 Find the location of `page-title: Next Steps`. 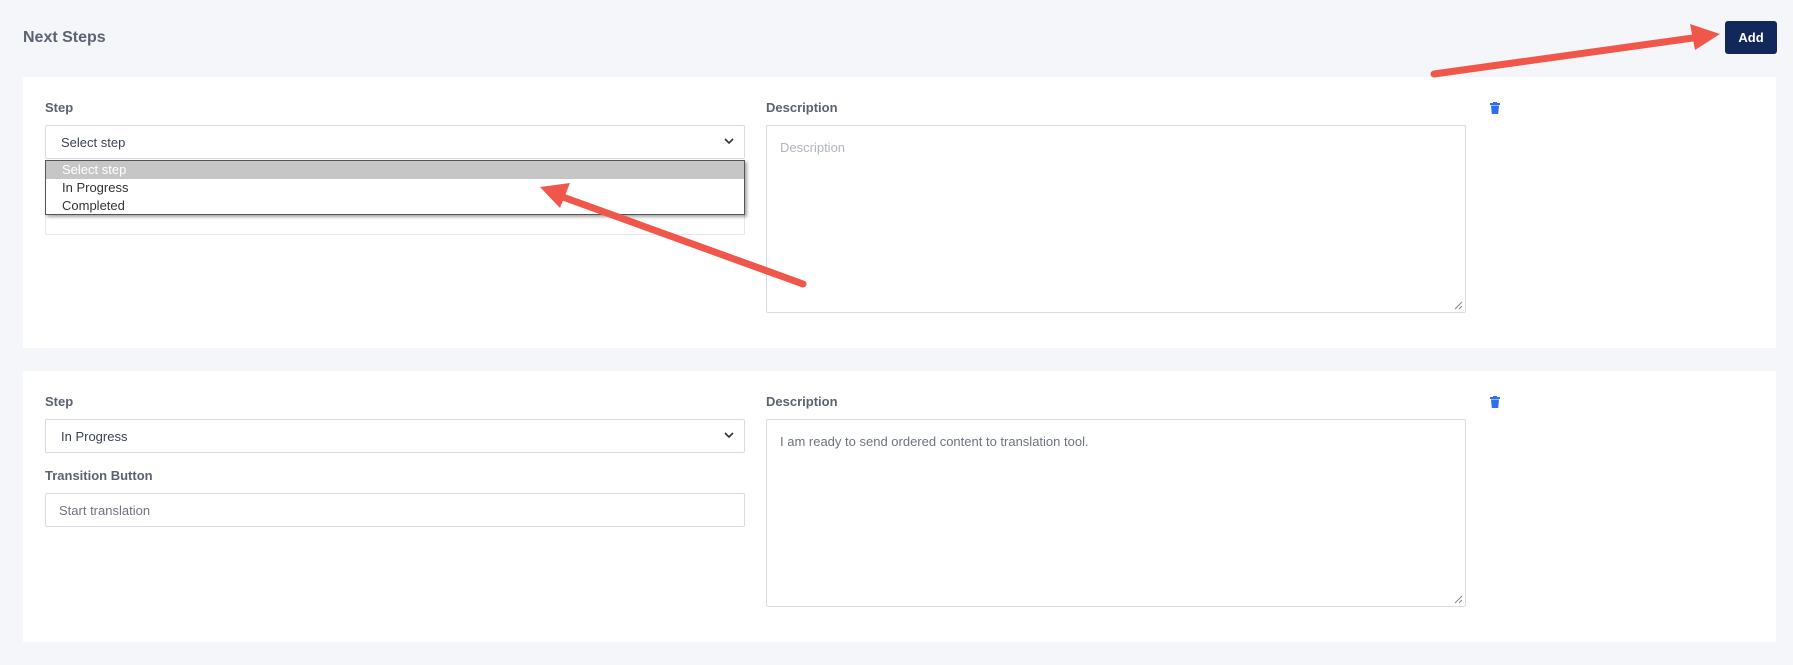

page-title: Next Steps is located at coordinates (64, 37).